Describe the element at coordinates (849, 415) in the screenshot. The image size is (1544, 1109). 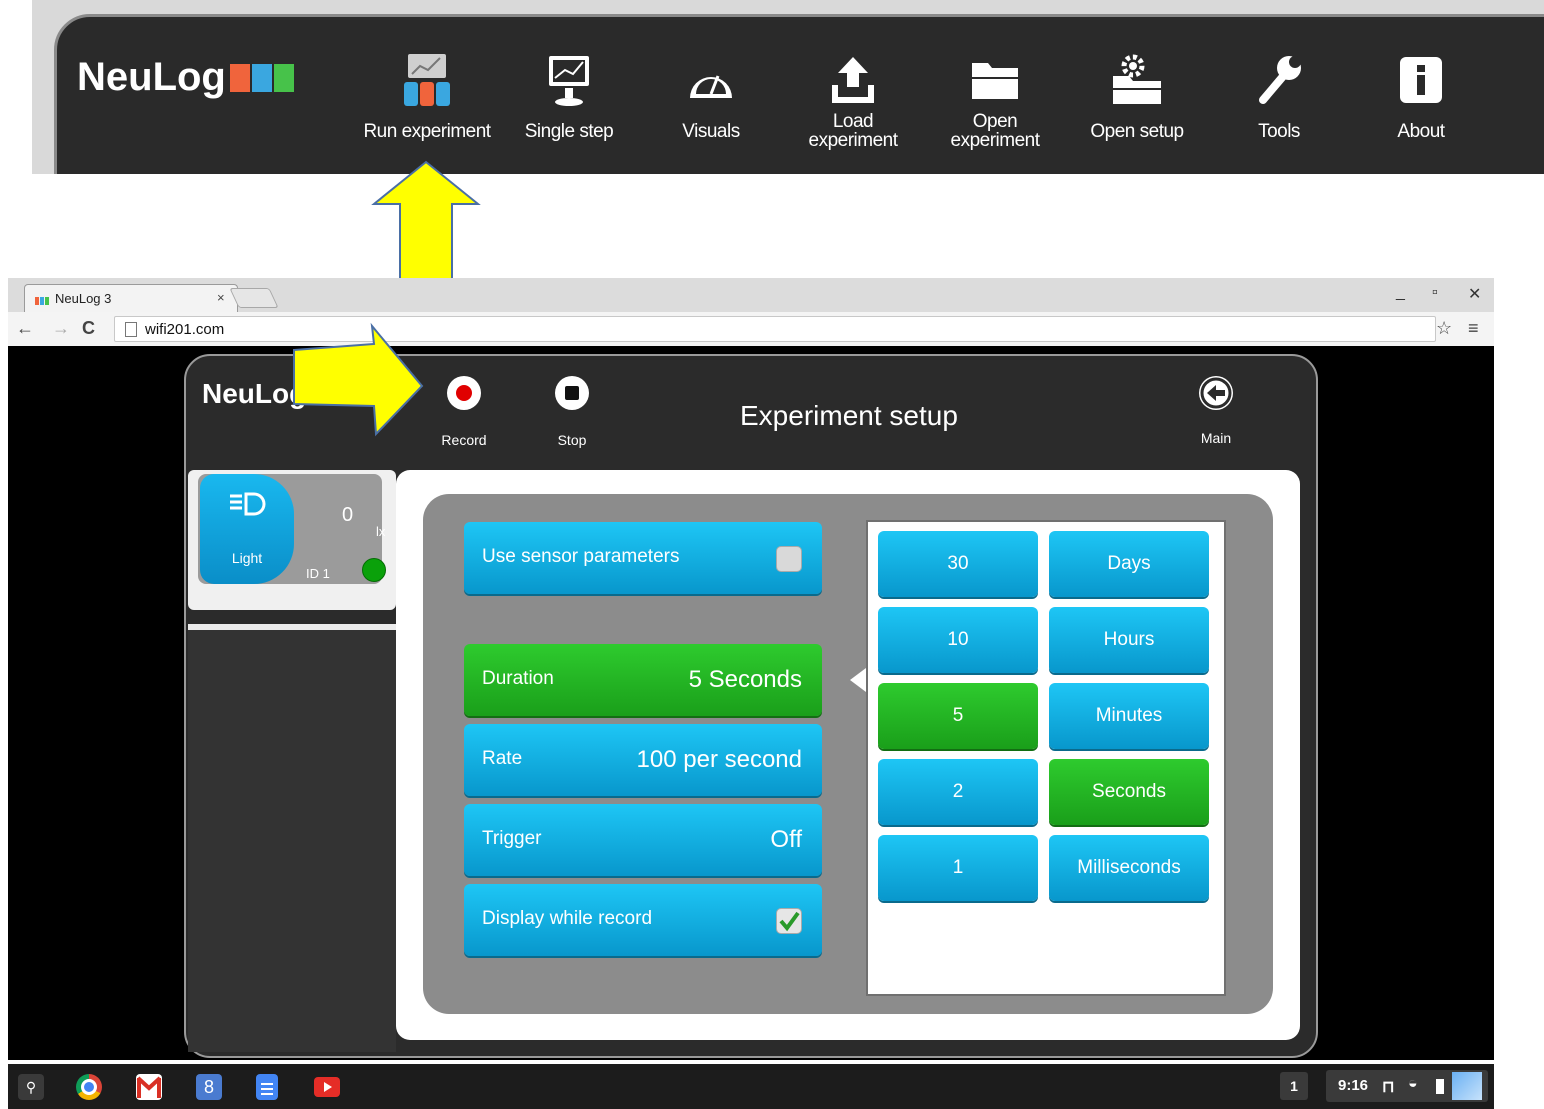
I see `page-title: Experiment setup` at that location.